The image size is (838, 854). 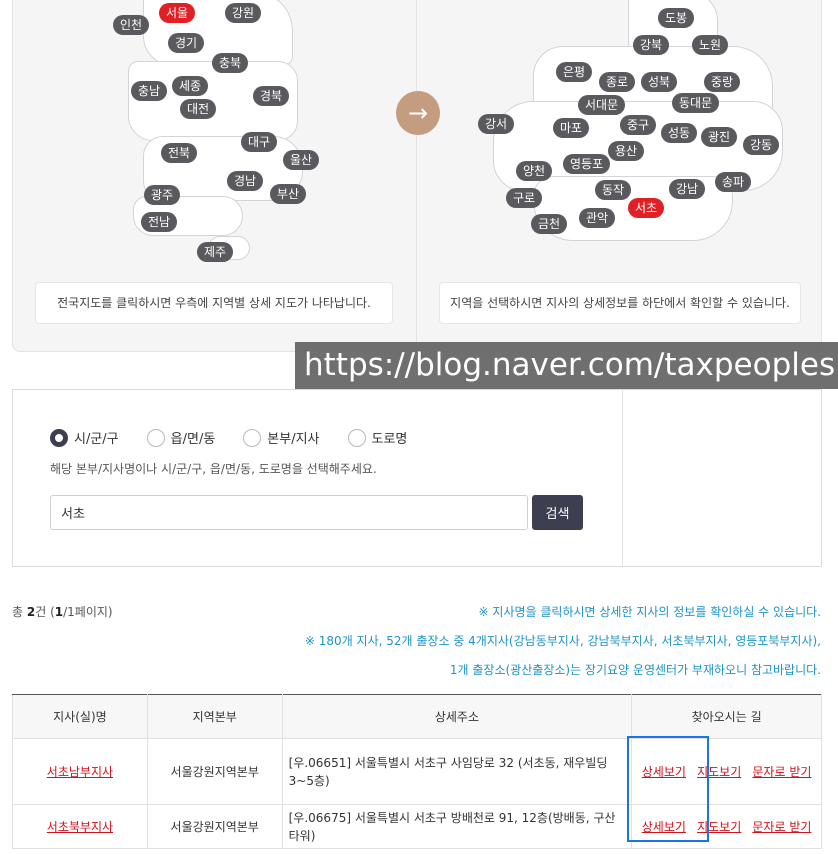 I want to click on notice-line-1: ※ 지사명을 클릭하시면 상세한 지사의 정보를 확인하실 수 있습니다., so click(x=649, y=612).